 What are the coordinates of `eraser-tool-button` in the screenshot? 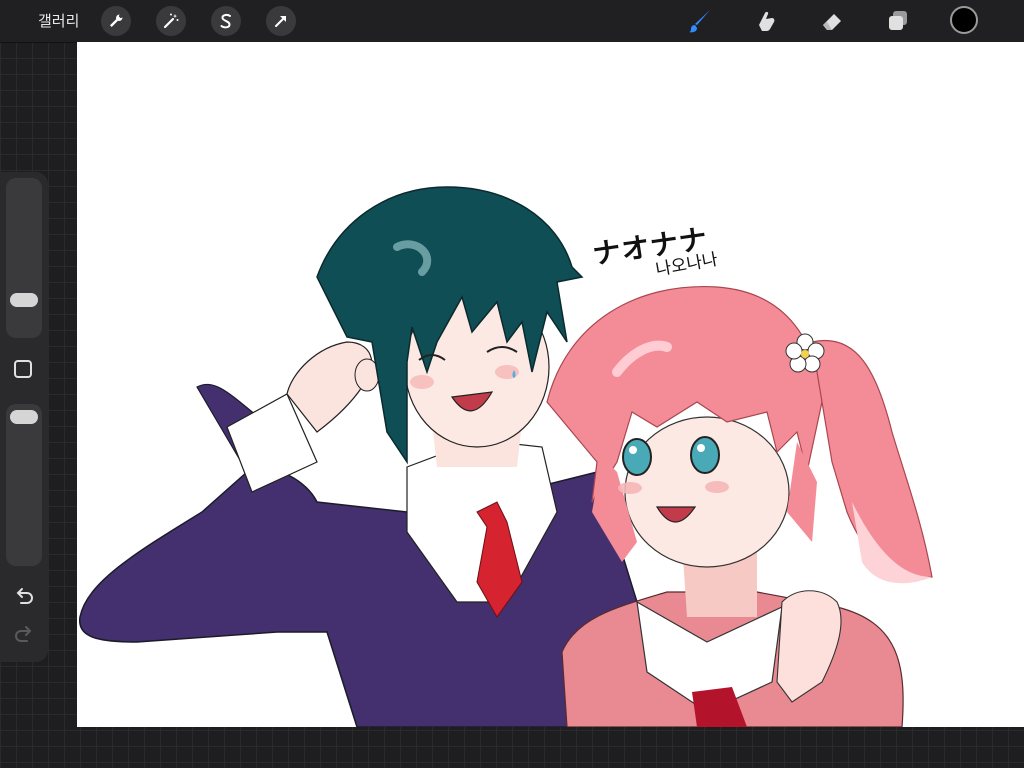 It's located at (832, 21).